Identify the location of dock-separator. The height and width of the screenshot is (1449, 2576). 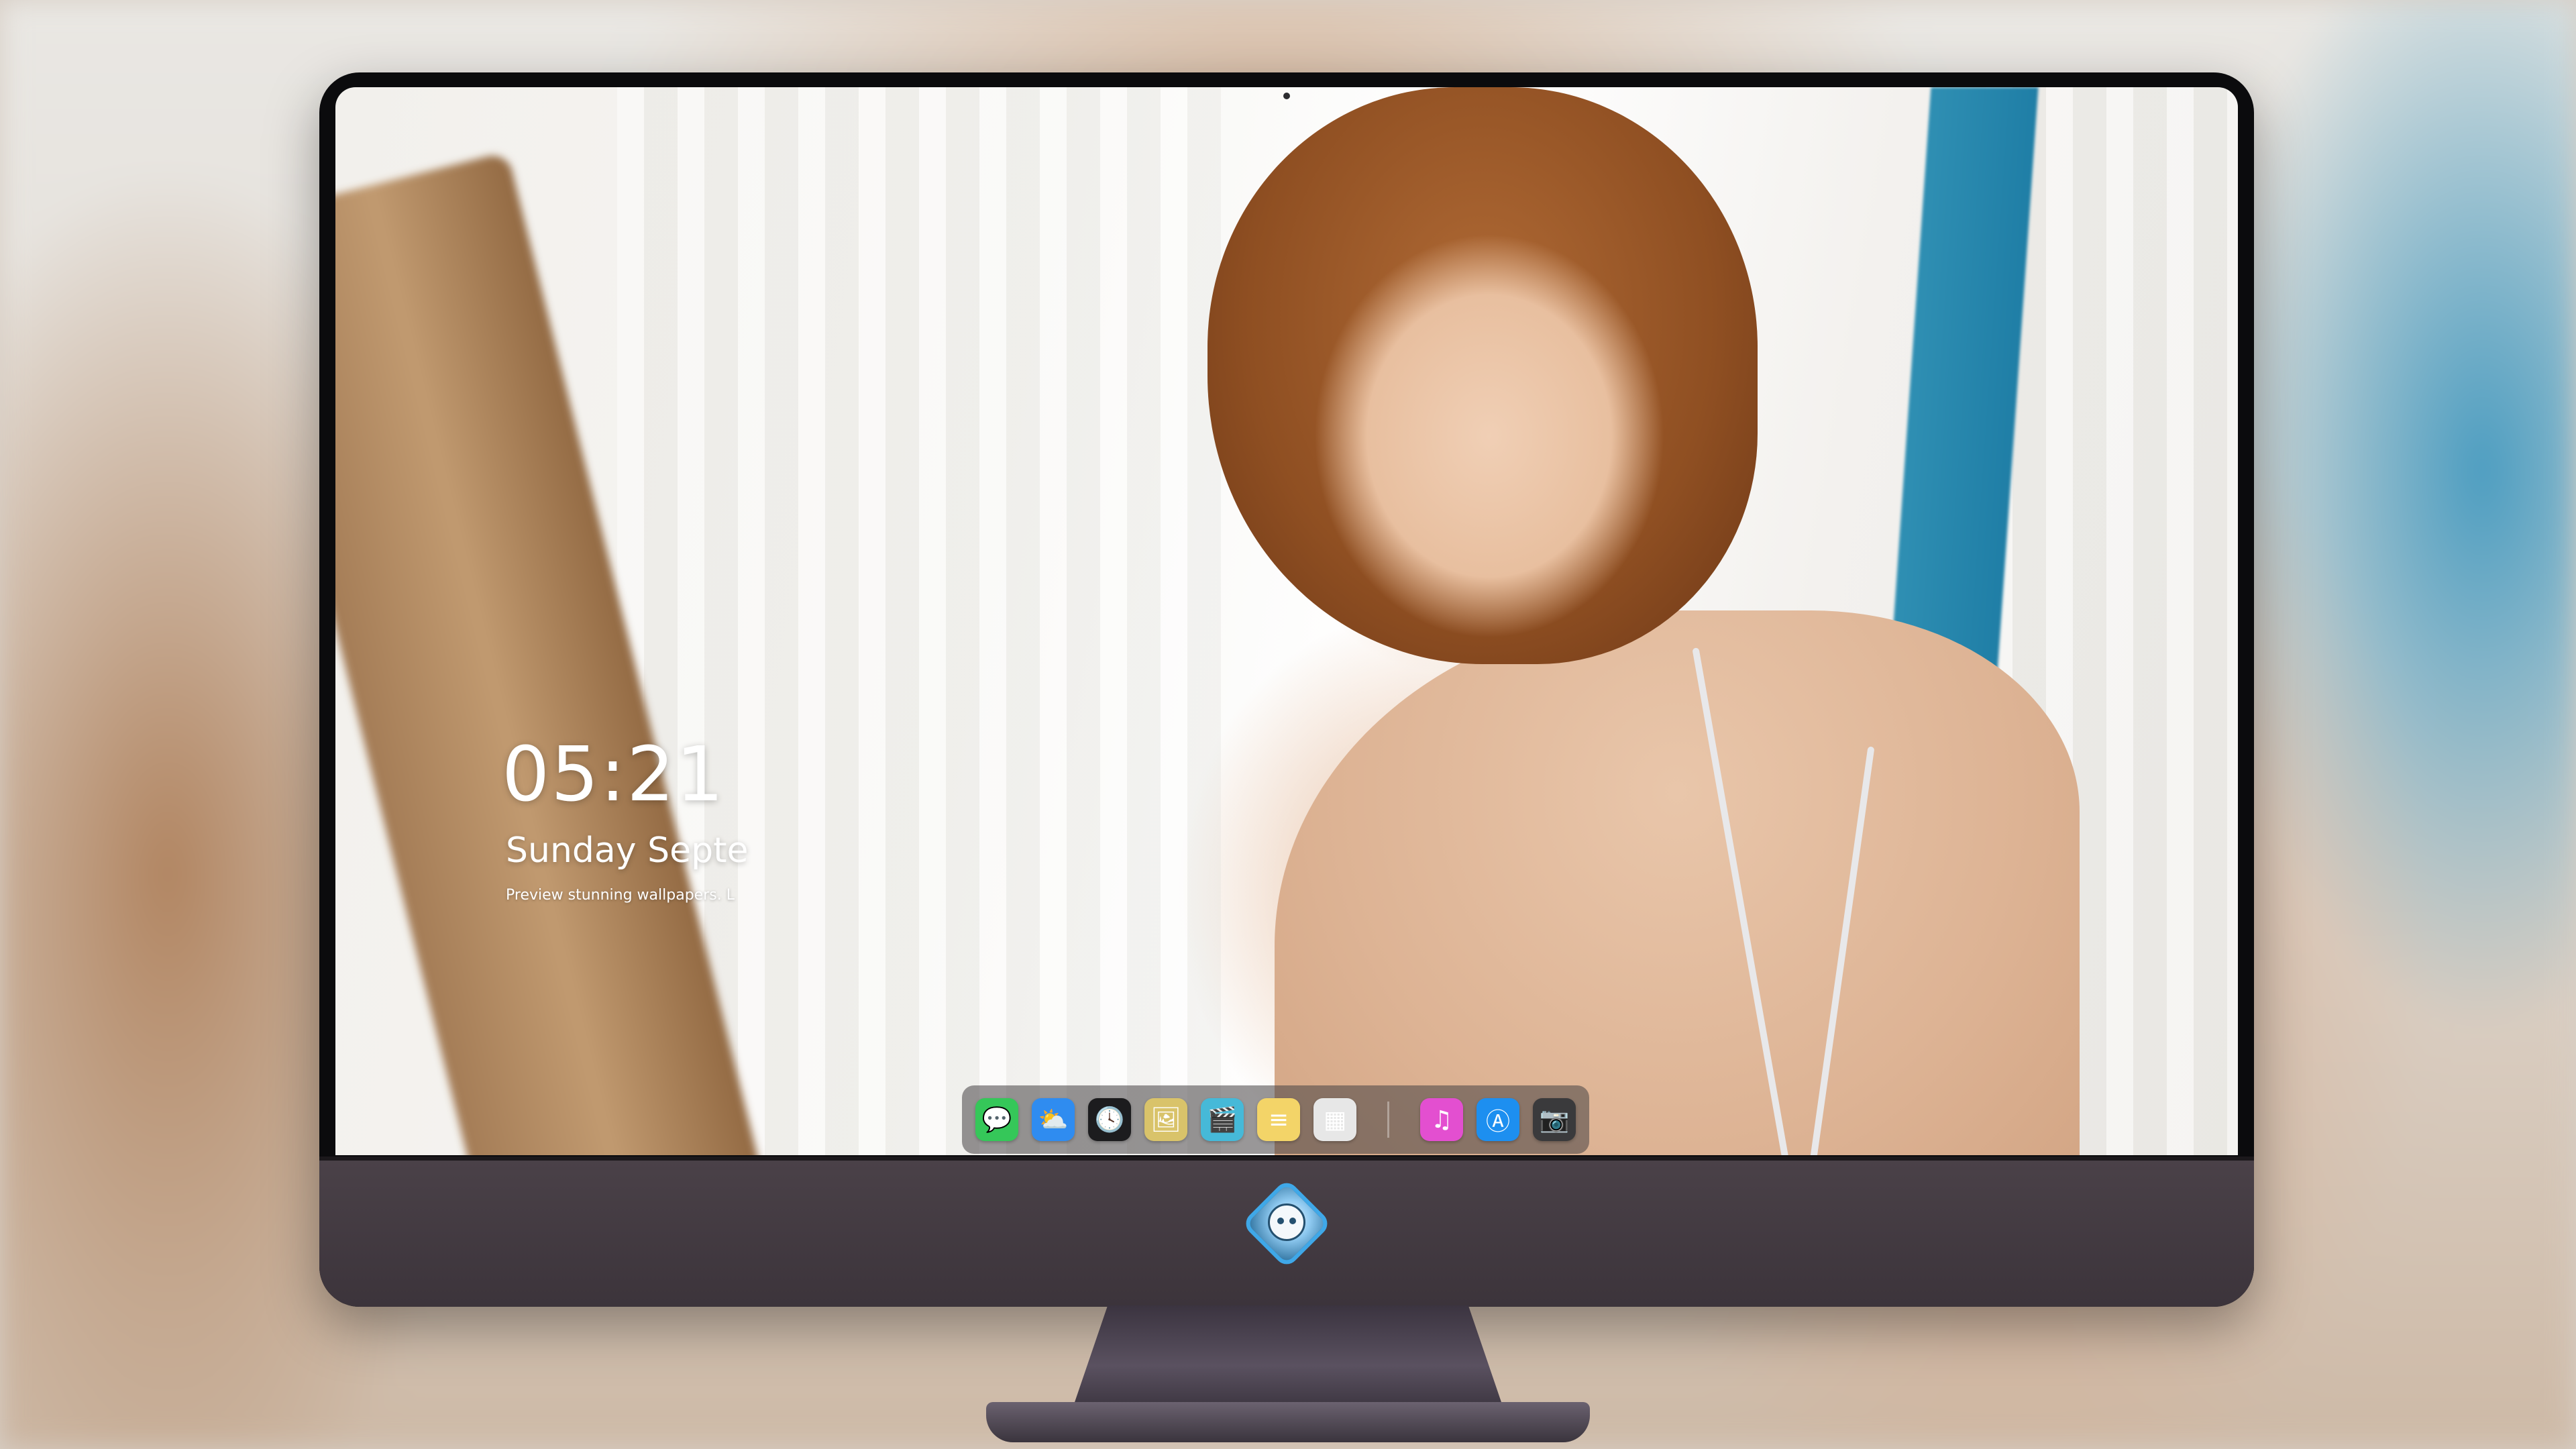
(1388, 1120).